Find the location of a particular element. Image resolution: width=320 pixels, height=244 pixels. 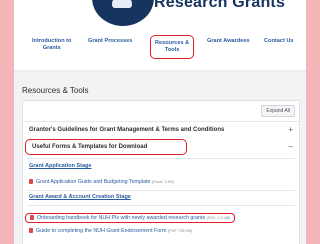

nav-label-line1: Contact Us is located at coordinates (279, 41).